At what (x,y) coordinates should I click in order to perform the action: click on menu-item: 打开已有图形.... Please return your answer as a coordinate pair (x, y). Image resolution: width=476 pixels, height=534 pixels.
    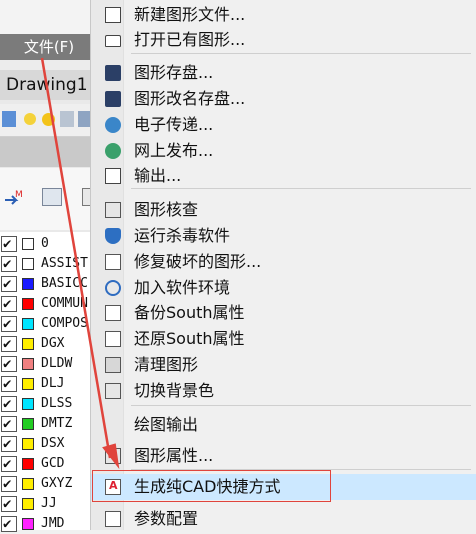
    Looking at the image, I should click on (283, 40).